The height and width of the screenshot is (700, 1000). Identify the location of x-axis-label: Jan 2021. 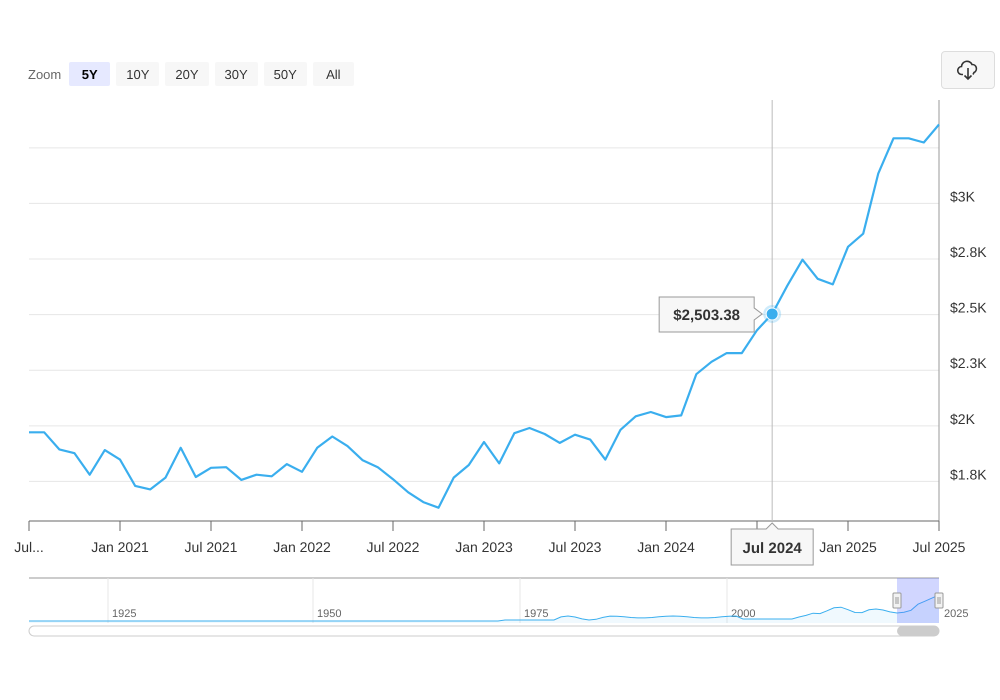
(120, 547).